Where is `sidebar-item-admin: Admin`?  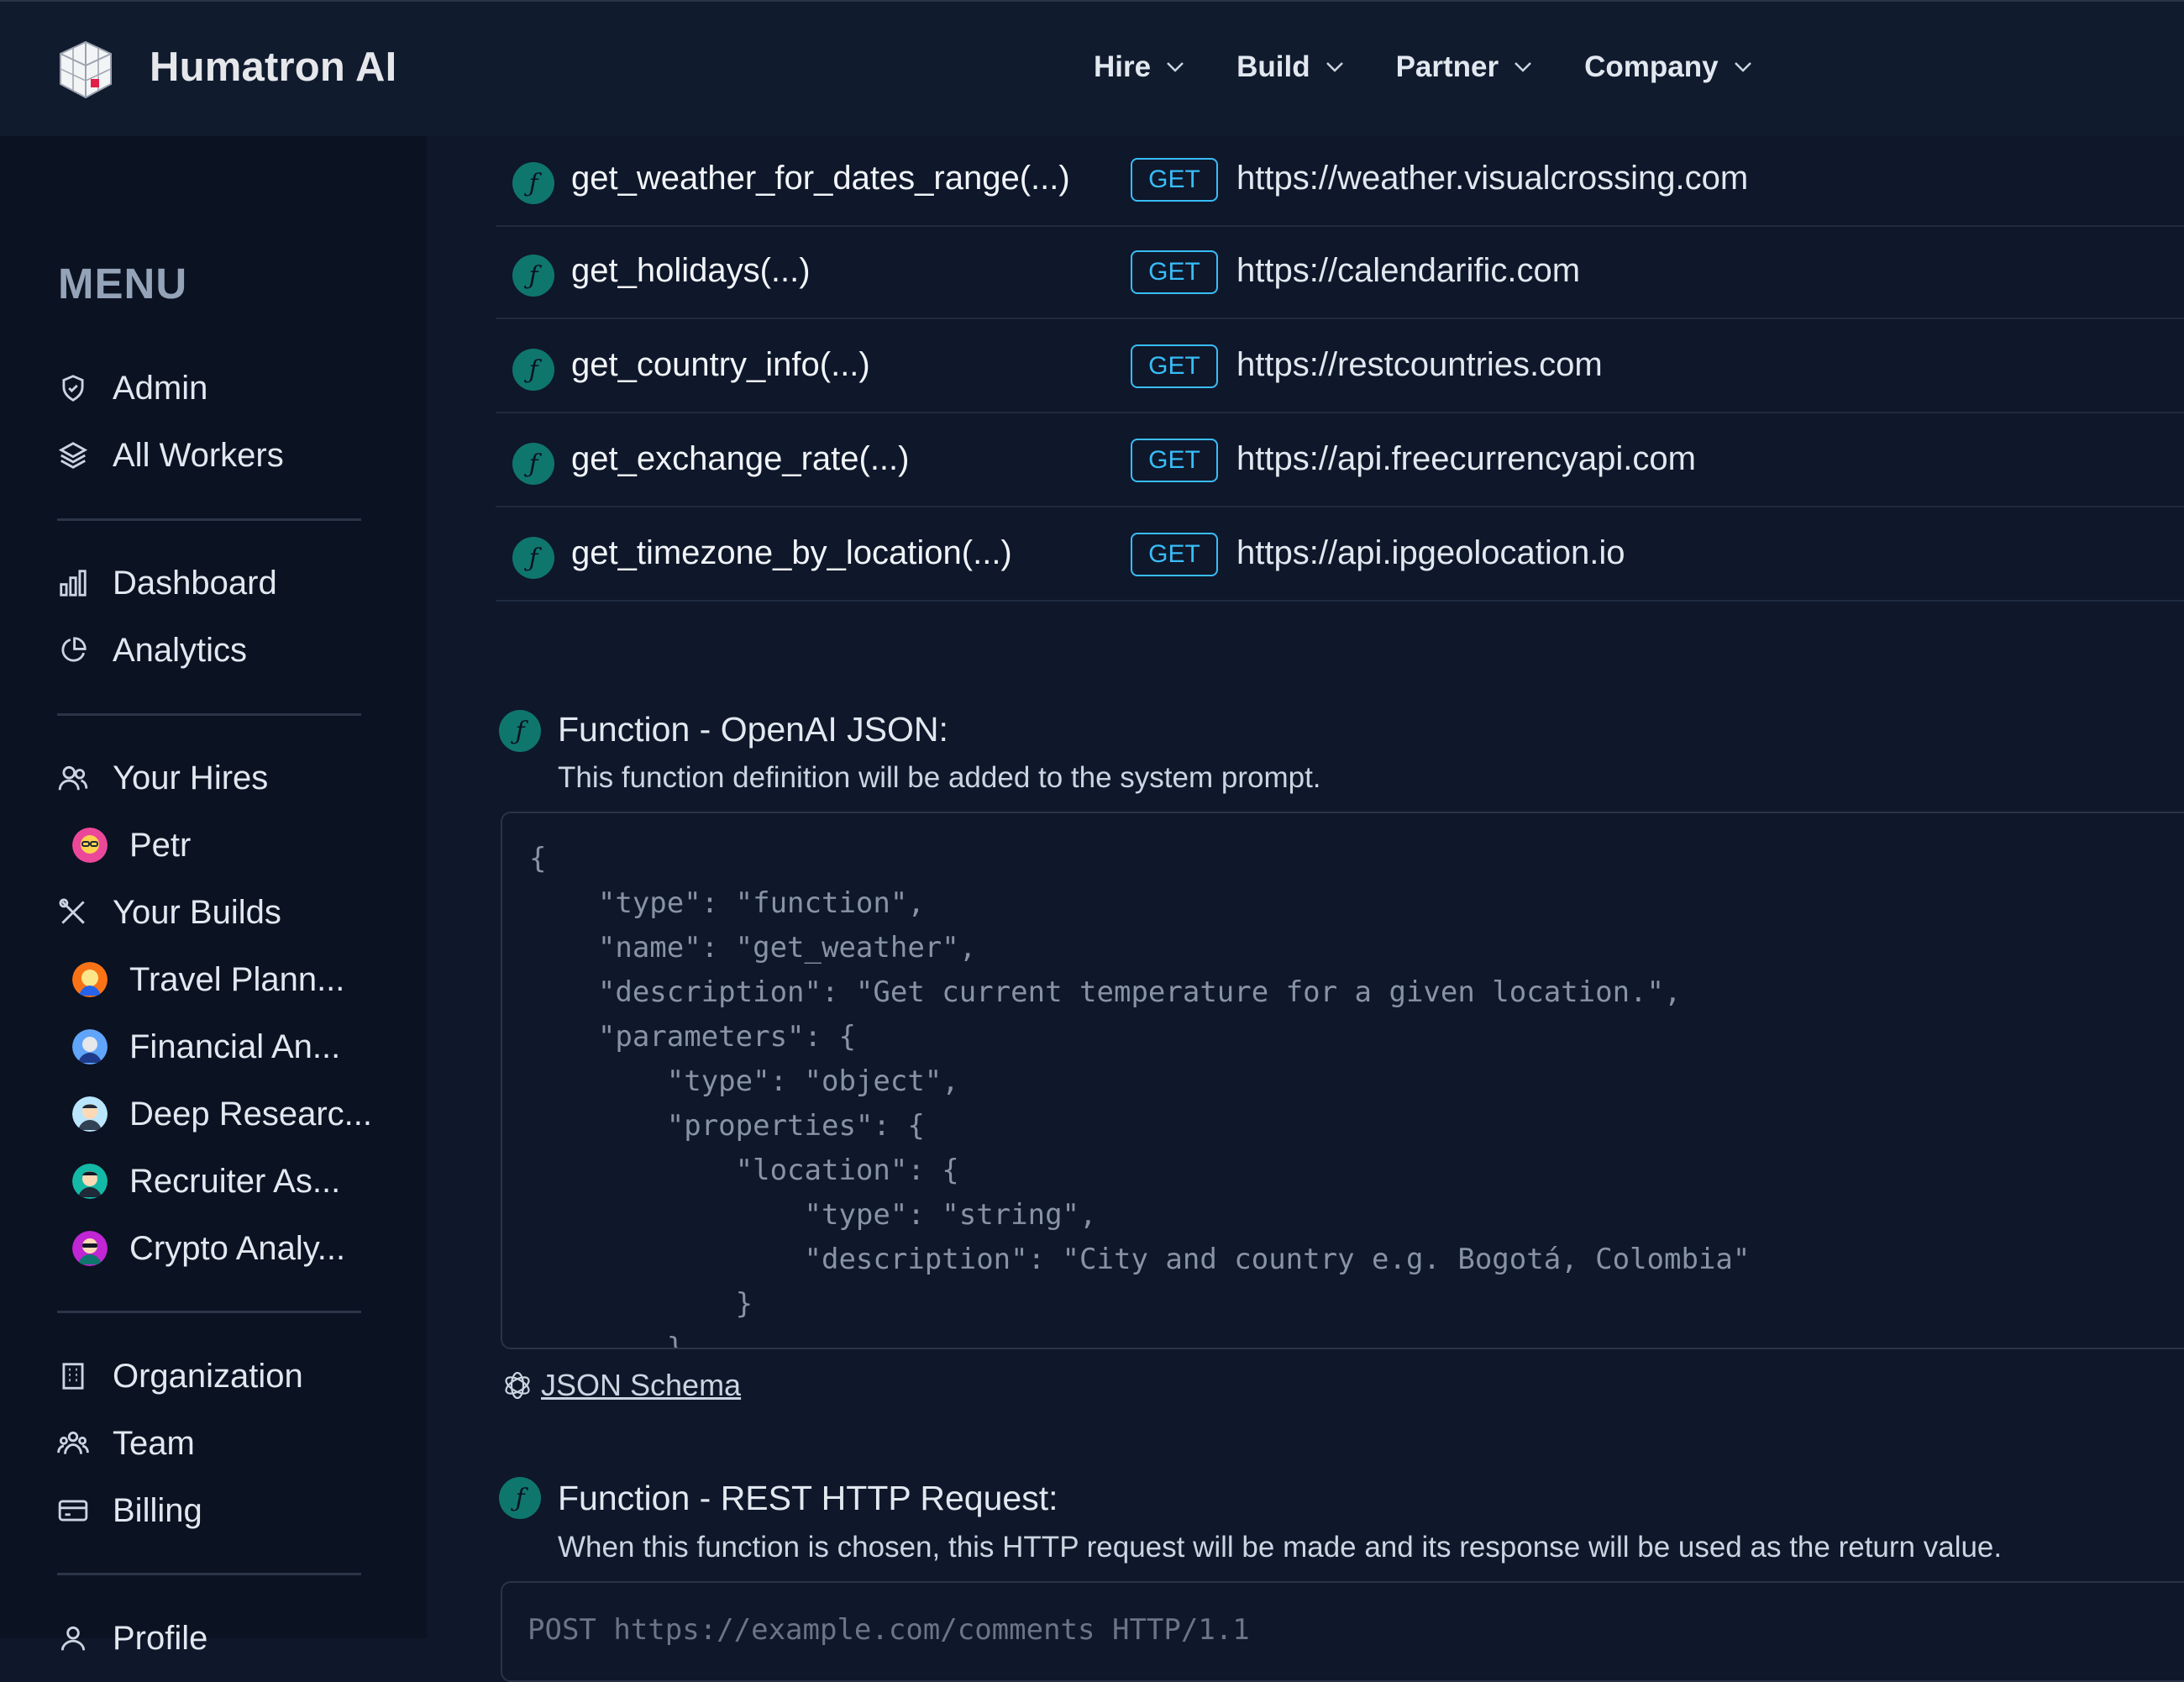 sidebar-item-admin: Admin is located at coordinates (132, 388).